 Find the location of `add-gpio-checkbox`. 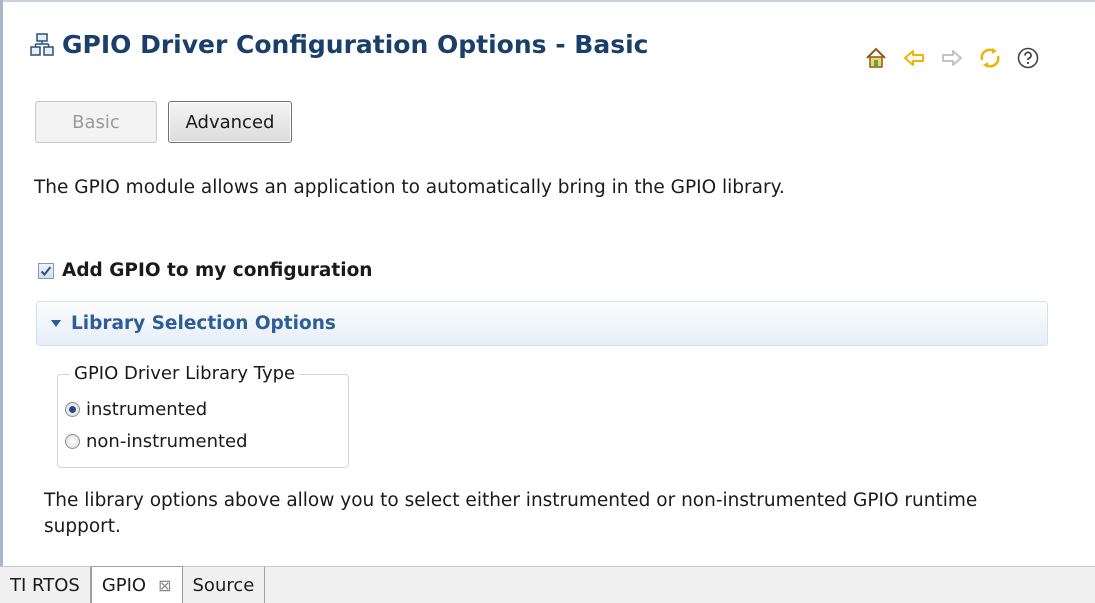

add-gpio-checkbox is located at coordinates (46, 270).